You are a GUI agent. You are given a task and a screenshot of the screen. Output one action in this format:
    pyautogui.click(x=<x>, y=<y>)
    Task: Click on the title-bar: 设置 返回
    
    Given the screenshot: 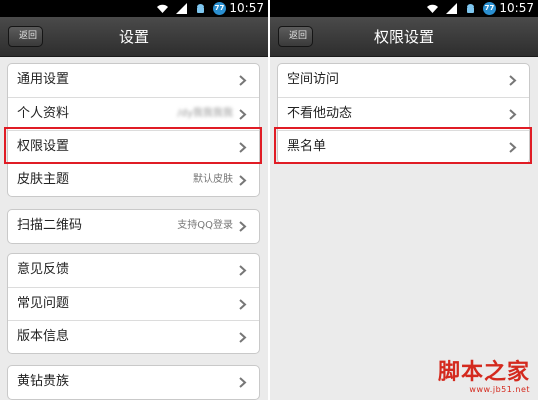 What is the action you would take?
    pyautogui.click(x=134, y=37)
    